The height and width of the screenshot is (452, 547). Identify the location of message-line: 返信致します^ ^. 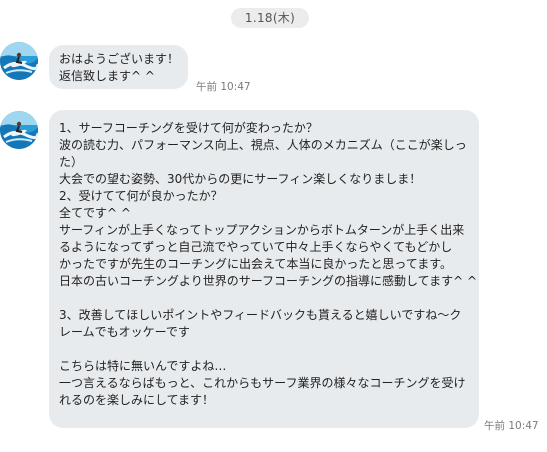
(107, 76).